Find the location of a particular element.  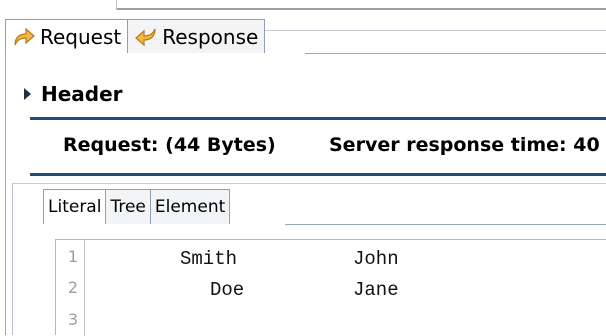

tab-element: Element is located at coordinates (190, 206).